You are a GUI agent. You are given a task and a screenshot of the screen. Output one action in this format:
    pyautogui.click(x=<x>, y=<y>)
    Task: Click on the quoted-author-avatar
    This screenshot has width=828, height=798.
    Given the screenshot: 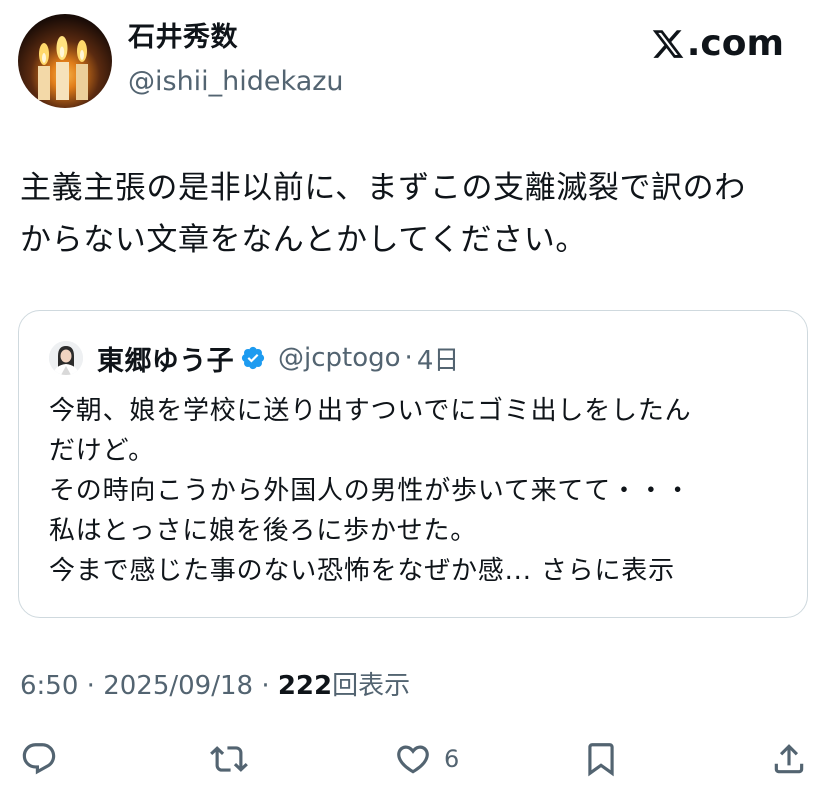 What is the action you would take?
    pyautogui.click(x=66, y=358)
    